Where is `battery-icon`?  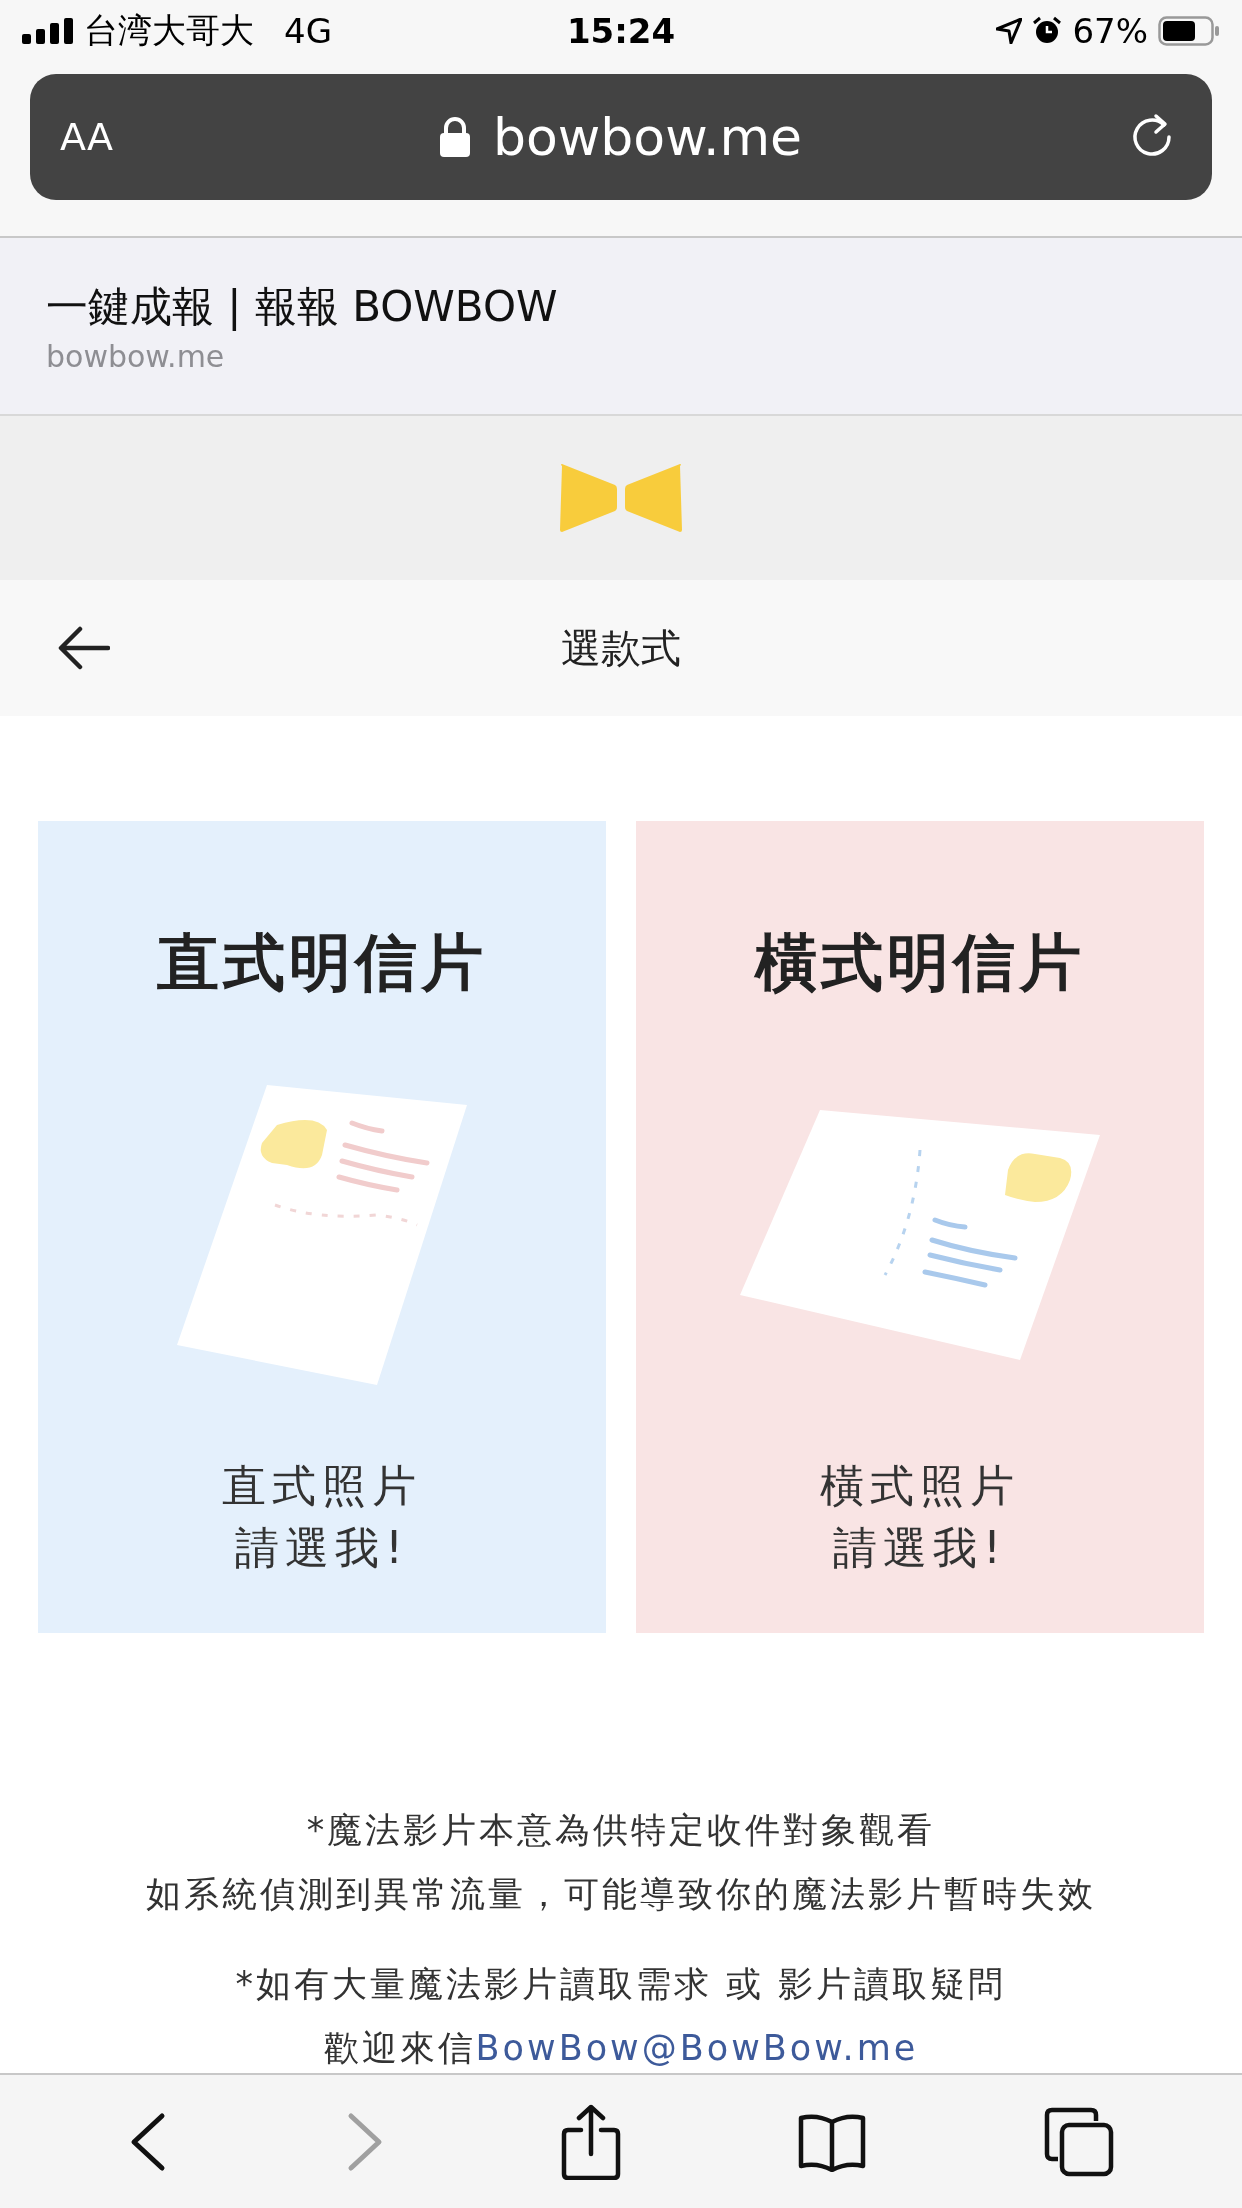 battery-icon is located at coordinates (1189, 31).